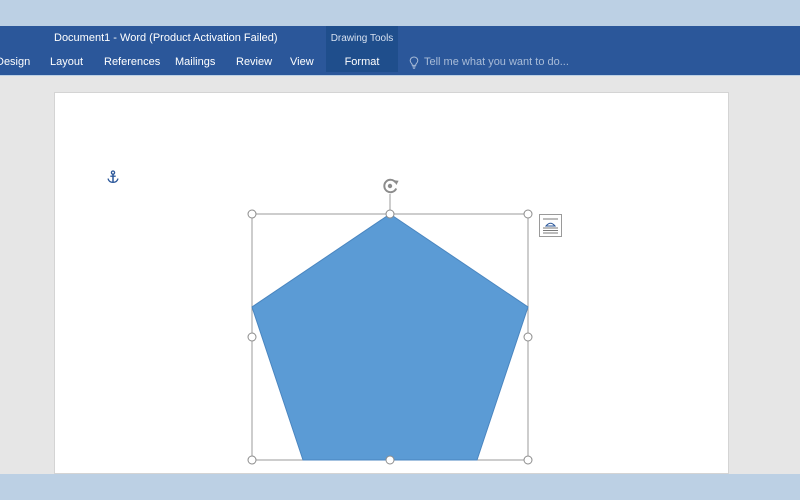 This screenshot has height=500, width=800. I want to click on layout-options-button, so click(550, 225).